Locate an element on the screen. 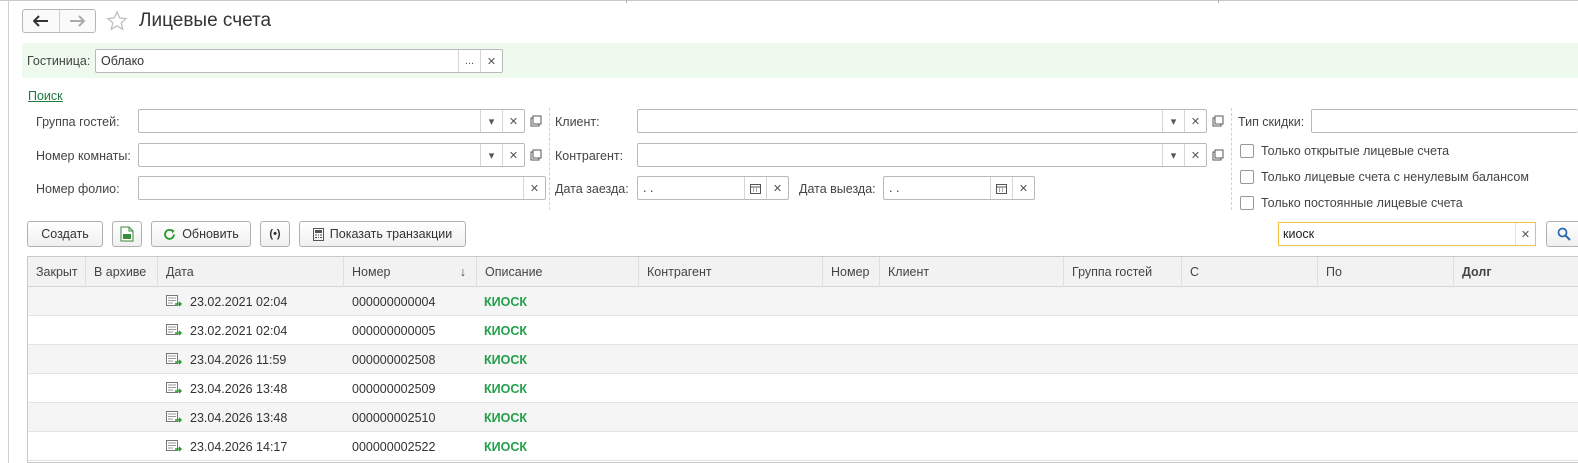  search-link: Поиск is located at coordinates (45, 96).